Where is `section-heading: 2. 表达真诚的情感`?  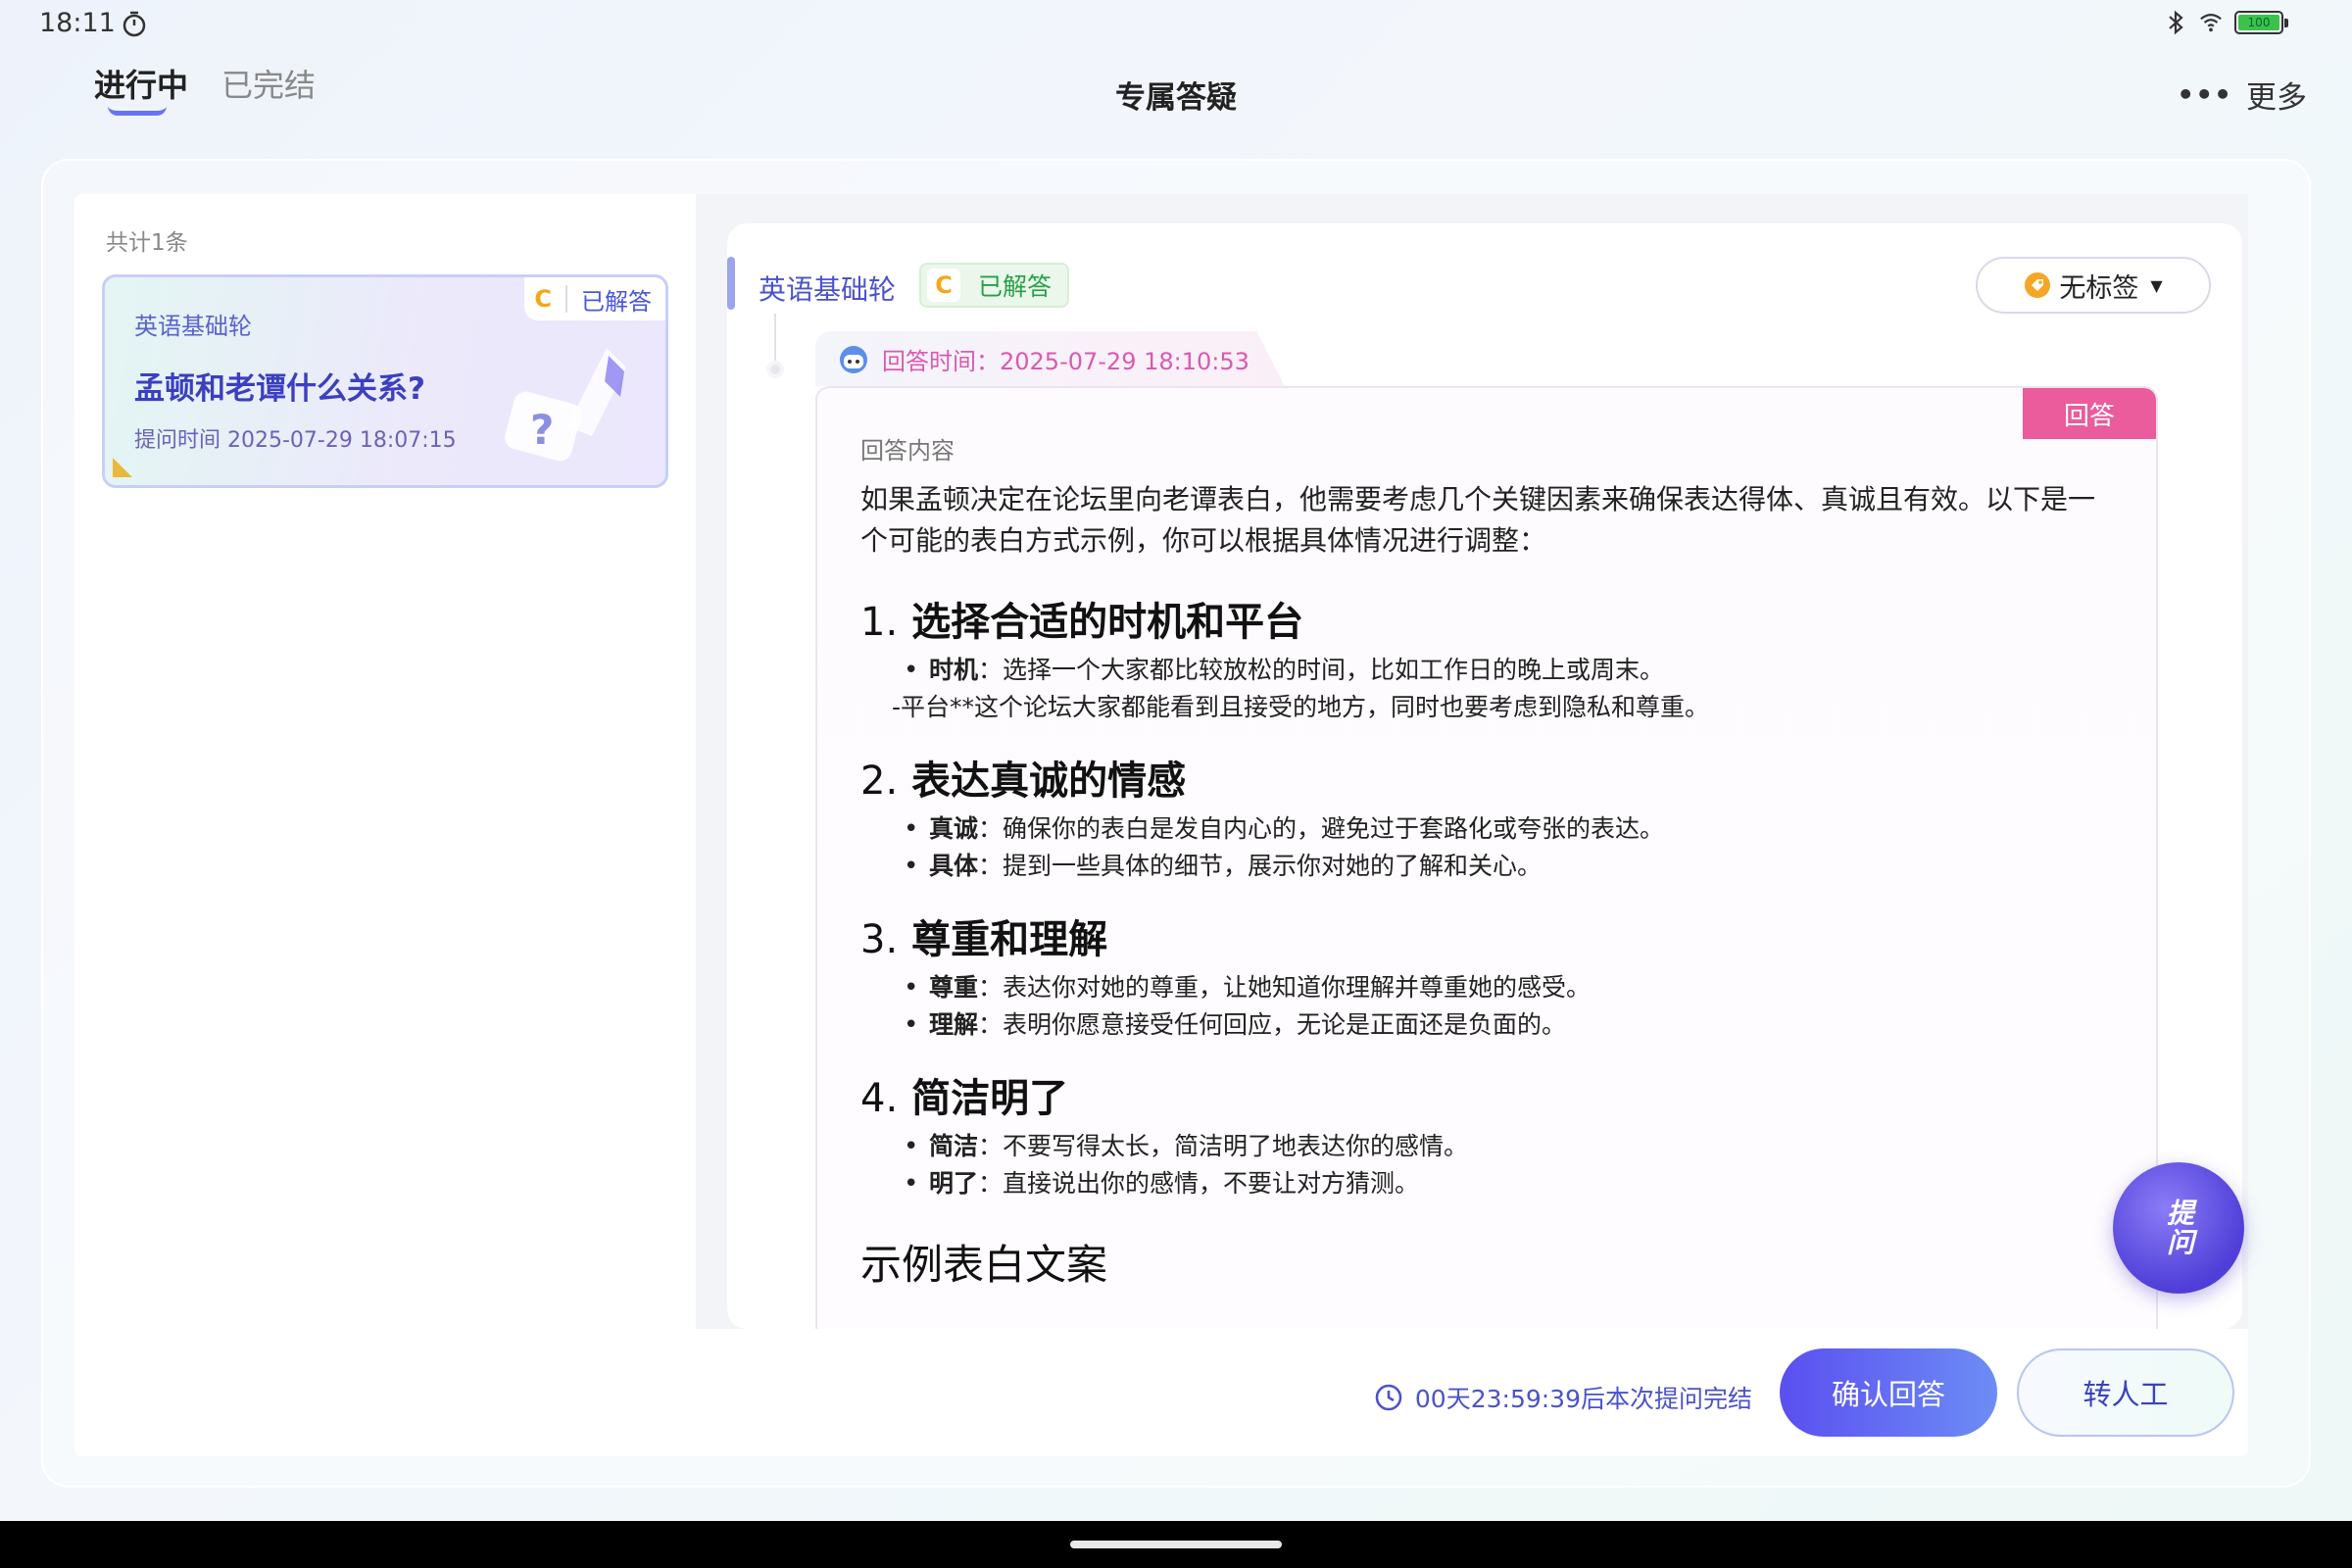 section-heading: 2. 表达真诚的情感 is located at coordinates (1487, 781).